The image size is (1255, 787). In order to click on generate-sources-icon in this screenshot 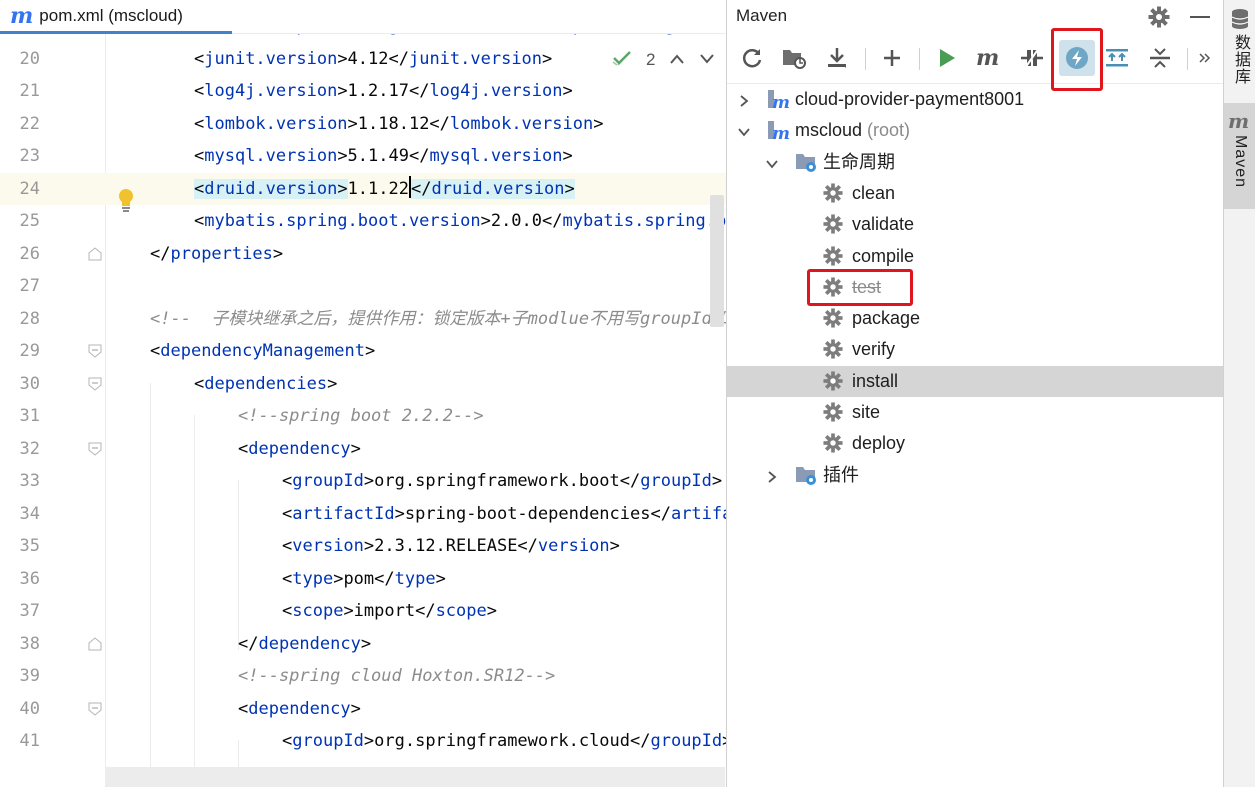, I will do `click(794, 58)`.